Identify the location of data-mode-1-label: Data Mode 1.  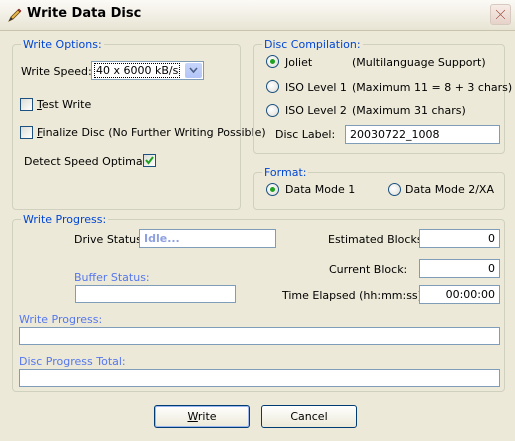
(320, 189).